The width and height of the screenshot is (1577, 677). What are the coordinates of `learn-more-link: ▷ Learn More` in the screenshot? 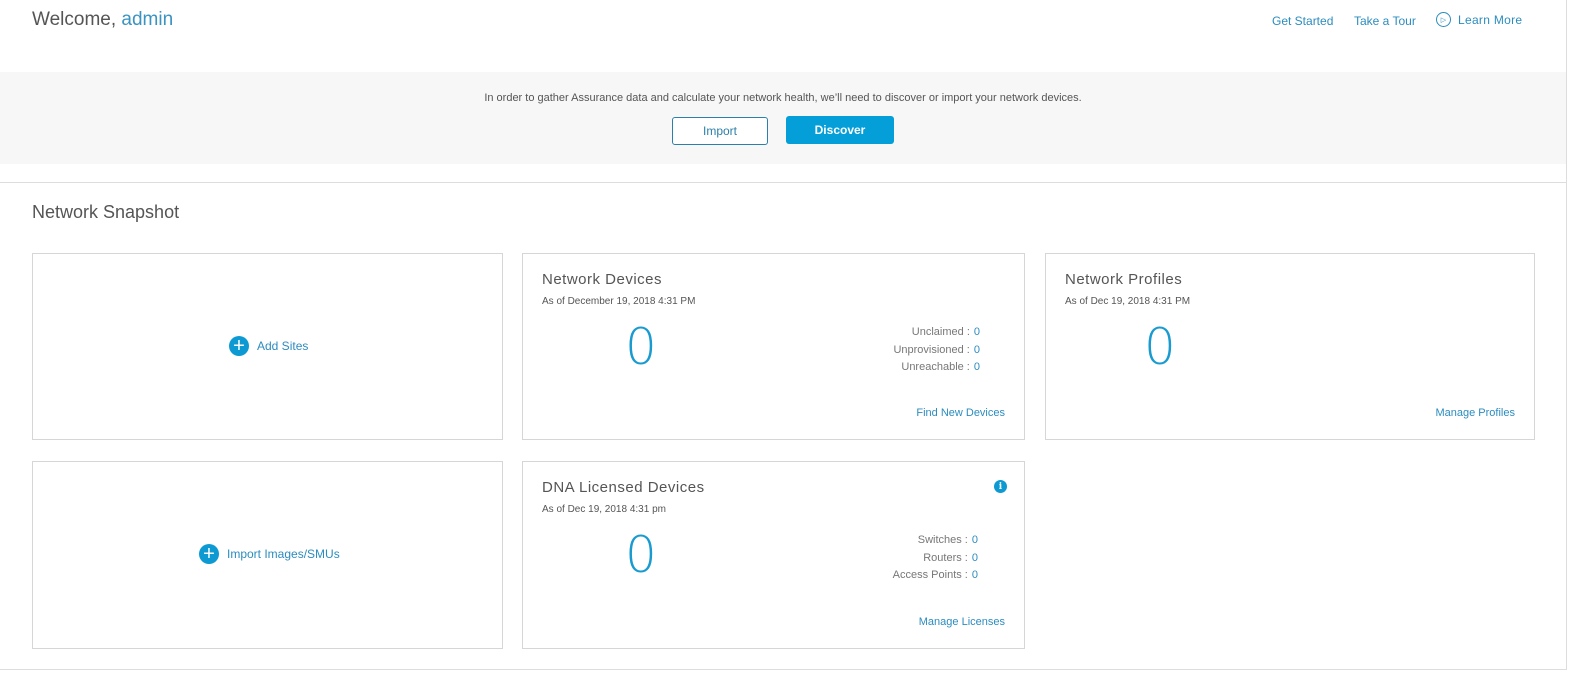 It's located at (1479, 19).